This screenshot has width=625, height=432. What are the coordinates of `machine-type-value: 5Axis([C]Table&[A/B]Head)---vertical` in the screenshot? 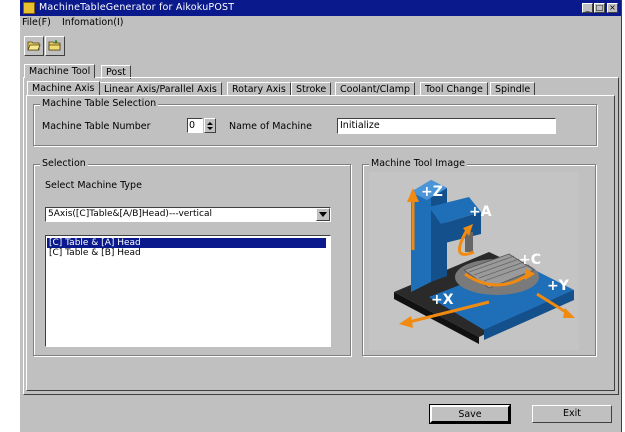 It's located at (130, 214).